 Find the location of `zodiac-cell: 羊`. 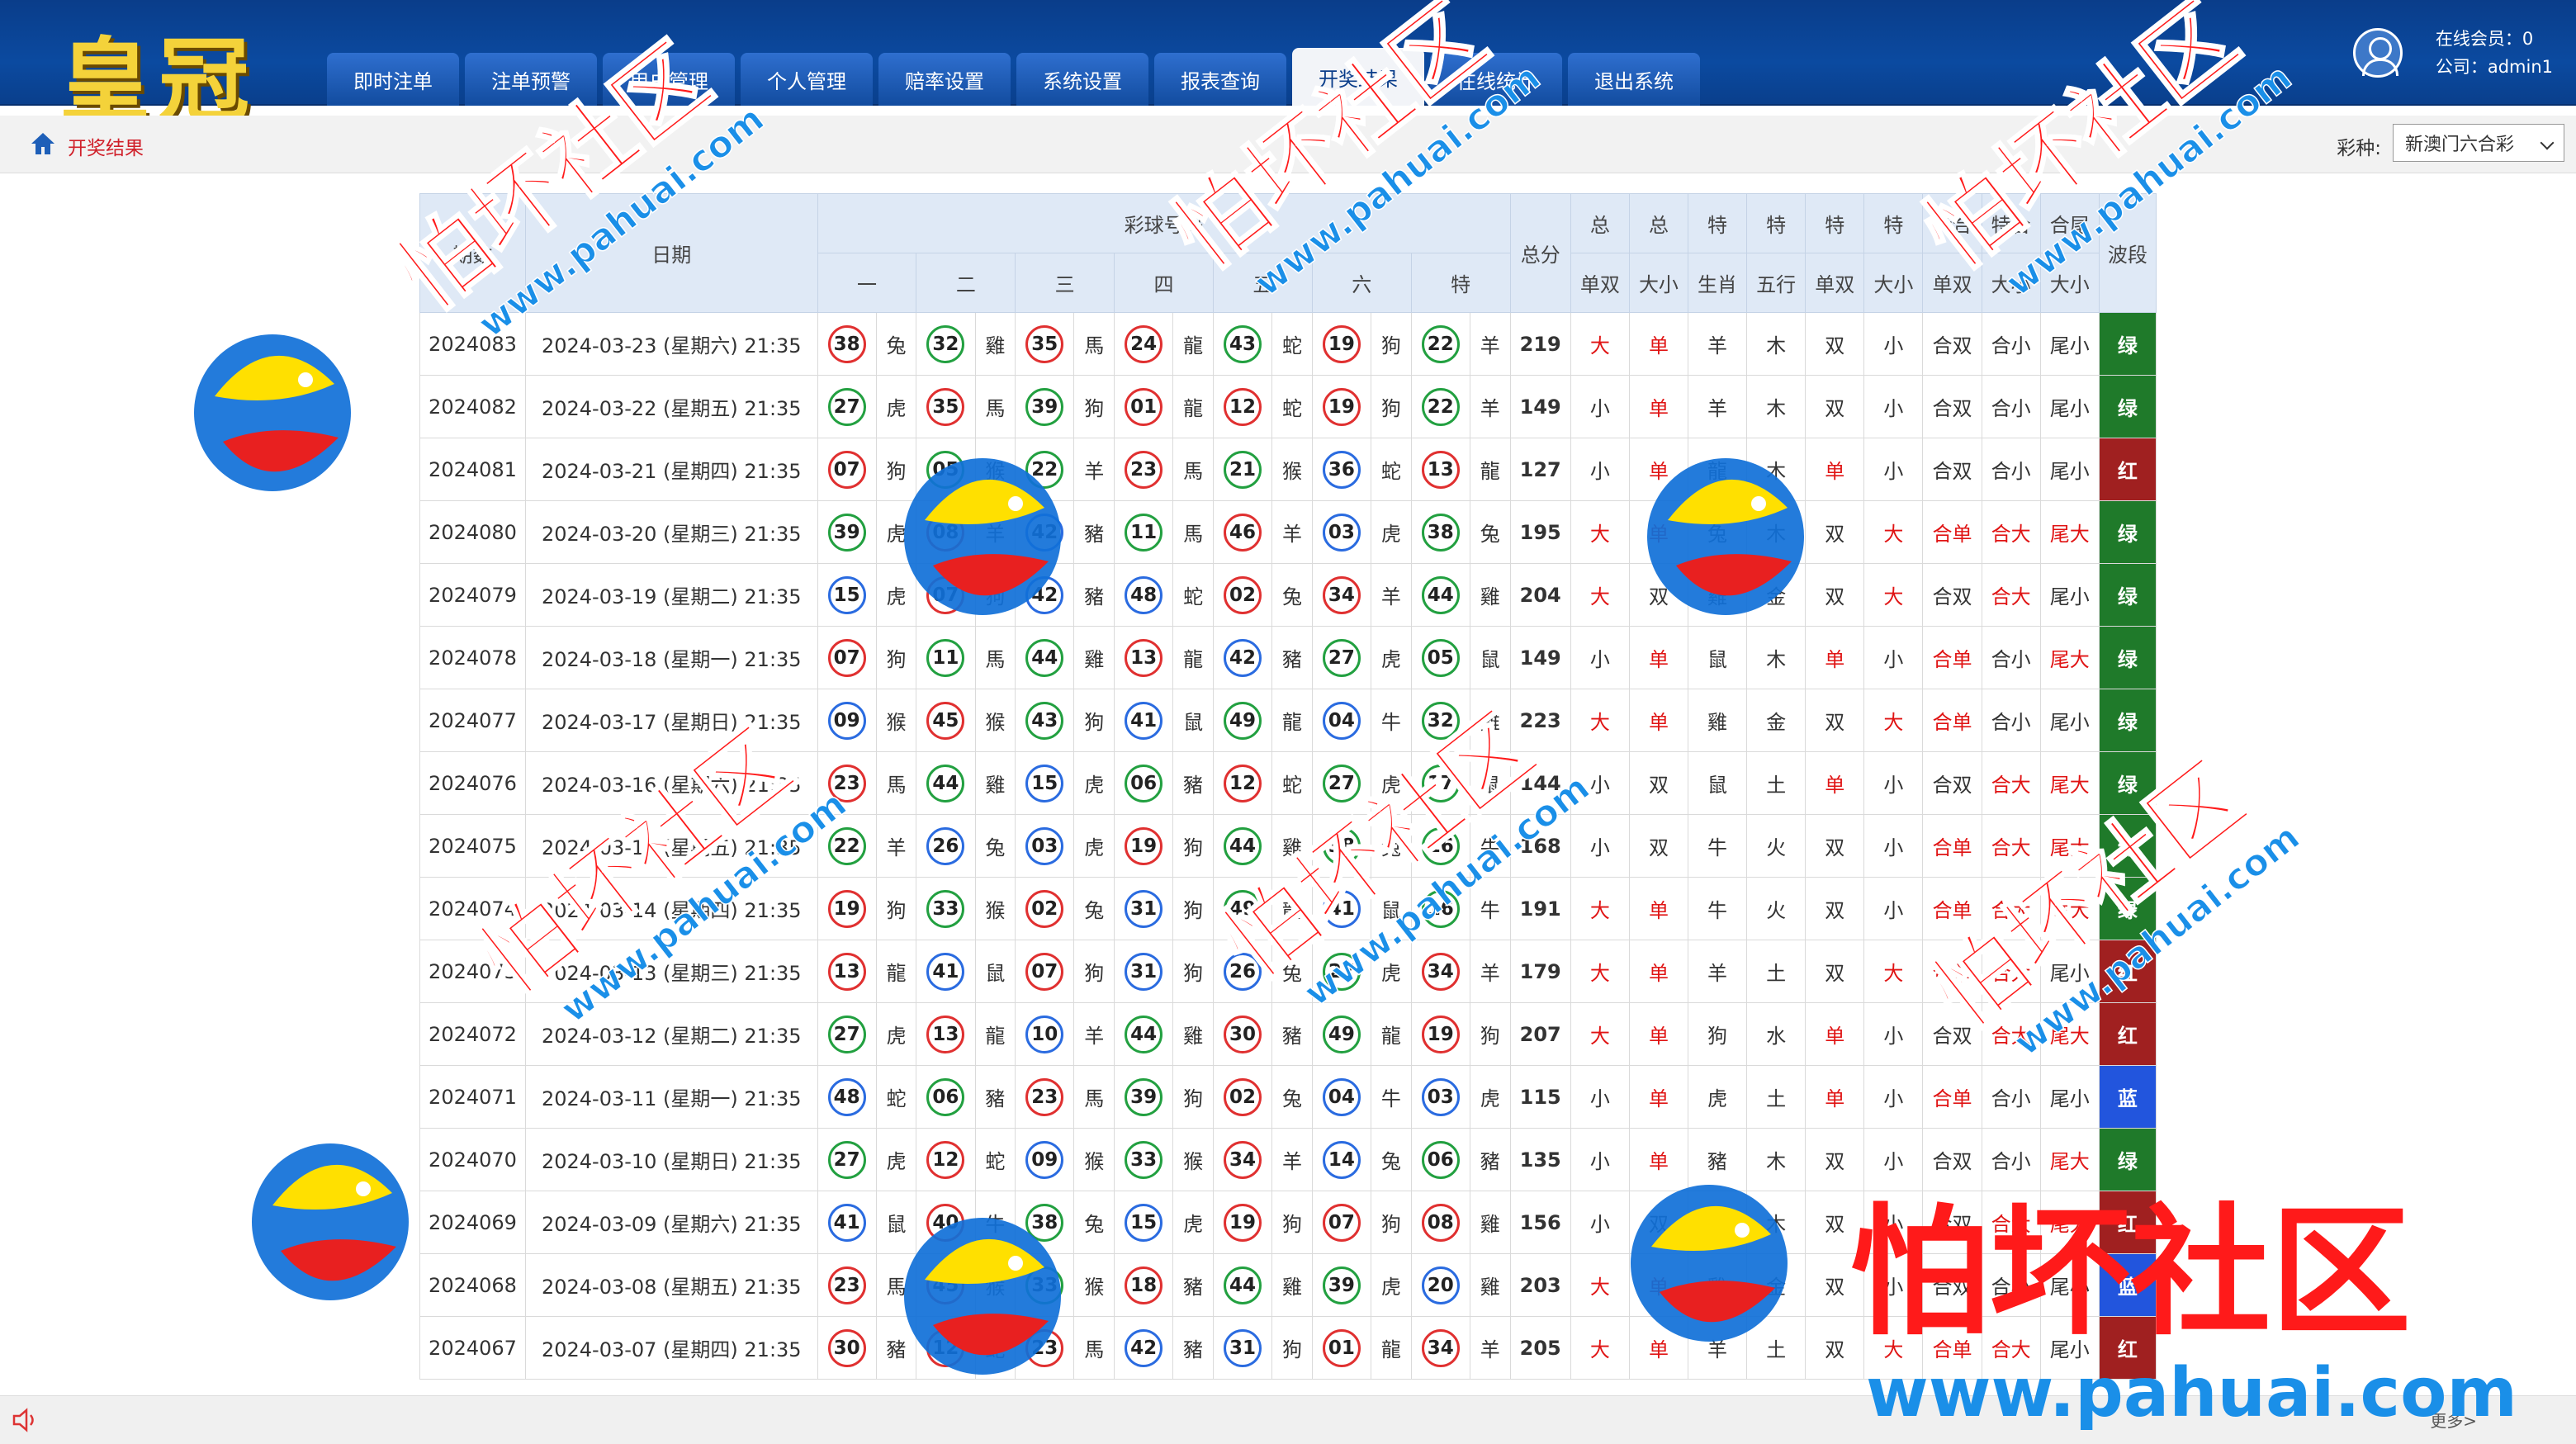

zodiac-cell: 羊 is located at coordinates (1490, 971).